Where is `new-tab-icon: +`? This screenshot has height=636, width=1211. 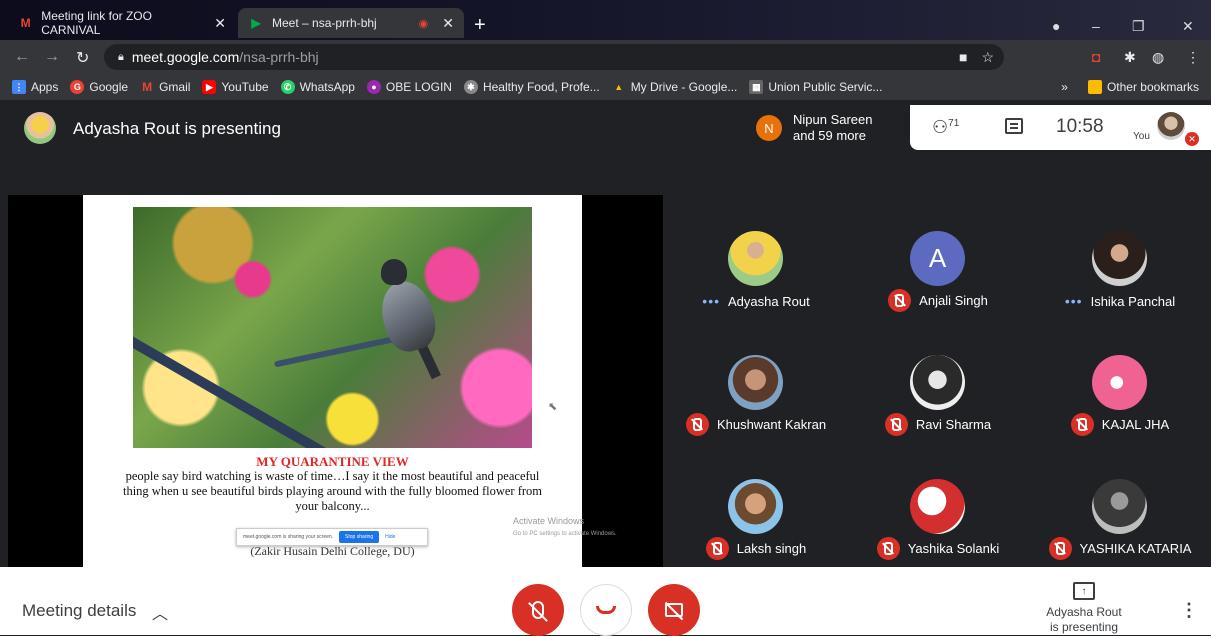 new-tab-icon: + is located at coordinates (480, 25).